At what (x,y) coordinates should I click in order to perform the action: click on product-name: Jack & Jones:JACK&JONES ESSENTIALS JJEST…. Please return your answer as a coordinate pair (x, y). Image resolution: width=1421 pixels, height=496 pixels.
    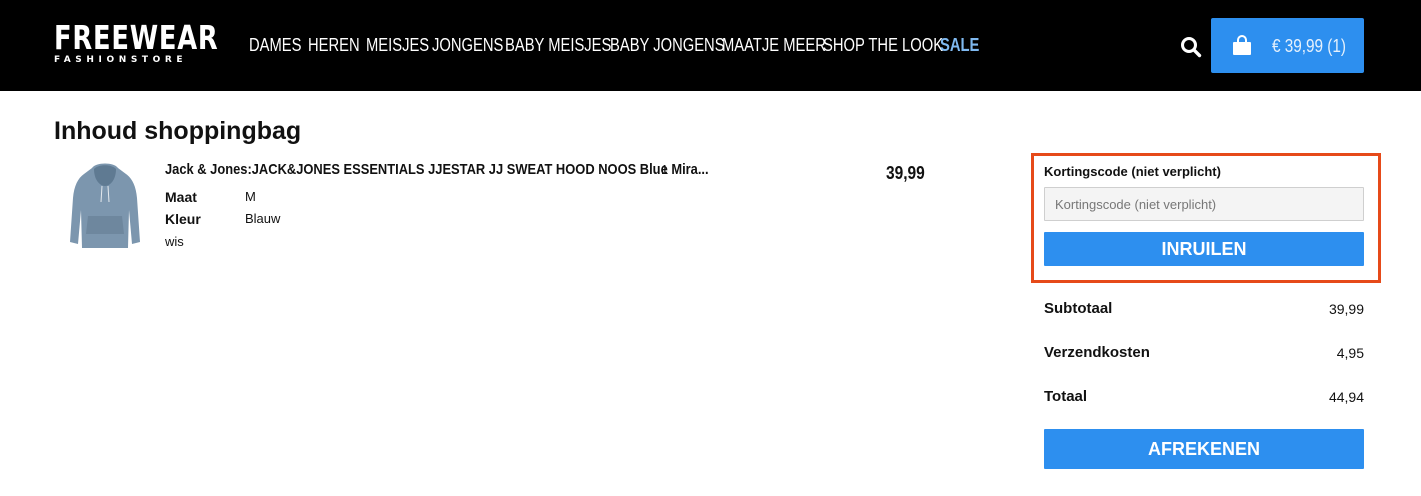
    Looking at the image, I should click on (437, 170).